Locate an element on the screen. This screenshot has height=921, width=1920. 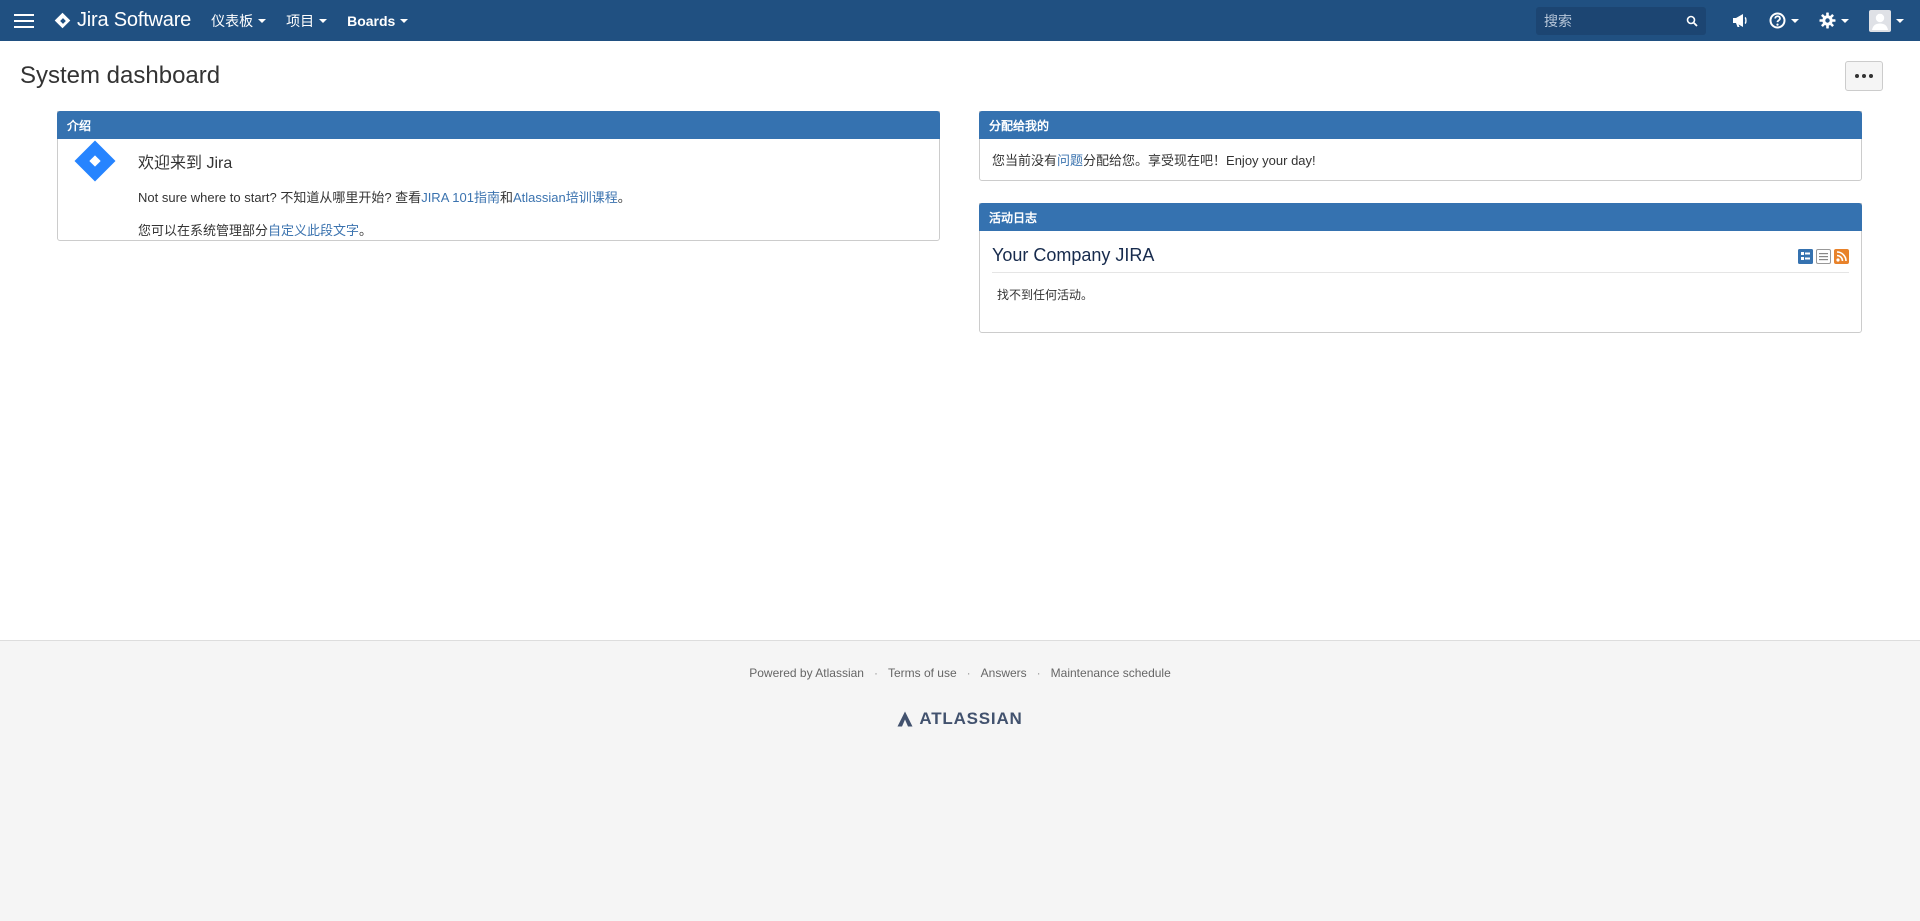
announcement-button is located at coordinates (1740, 20).